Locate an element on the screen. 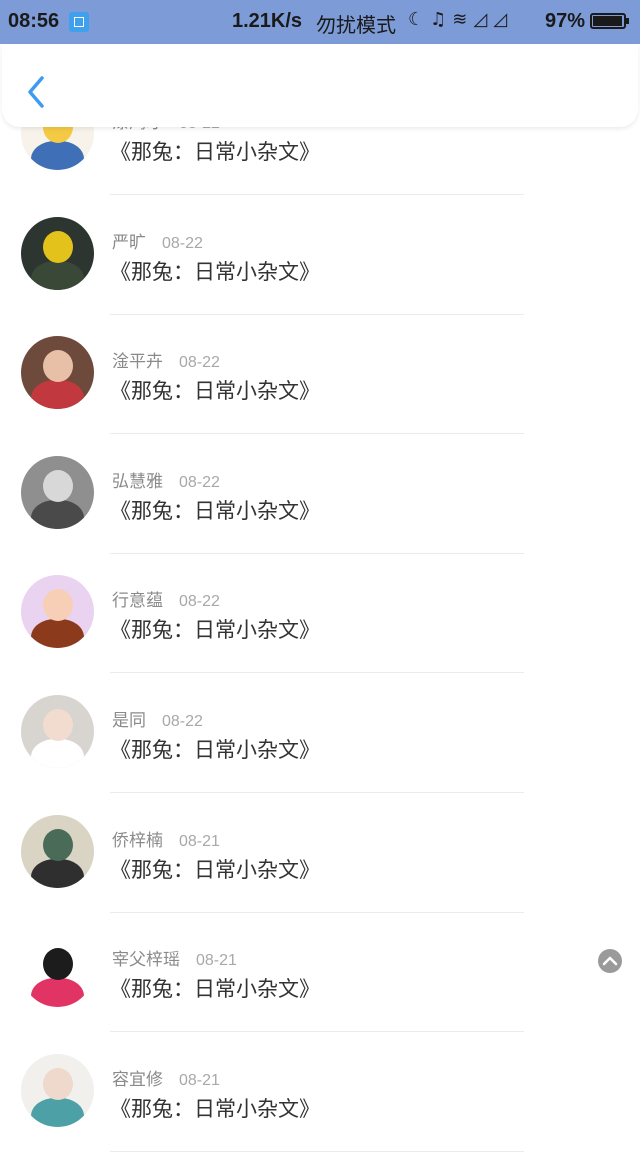 The width and height of the screenshot is (640, 1152). list-item: 弘慧雅 08-22 《那兔：日常小杂文》 is located at coordinates (320, 495).